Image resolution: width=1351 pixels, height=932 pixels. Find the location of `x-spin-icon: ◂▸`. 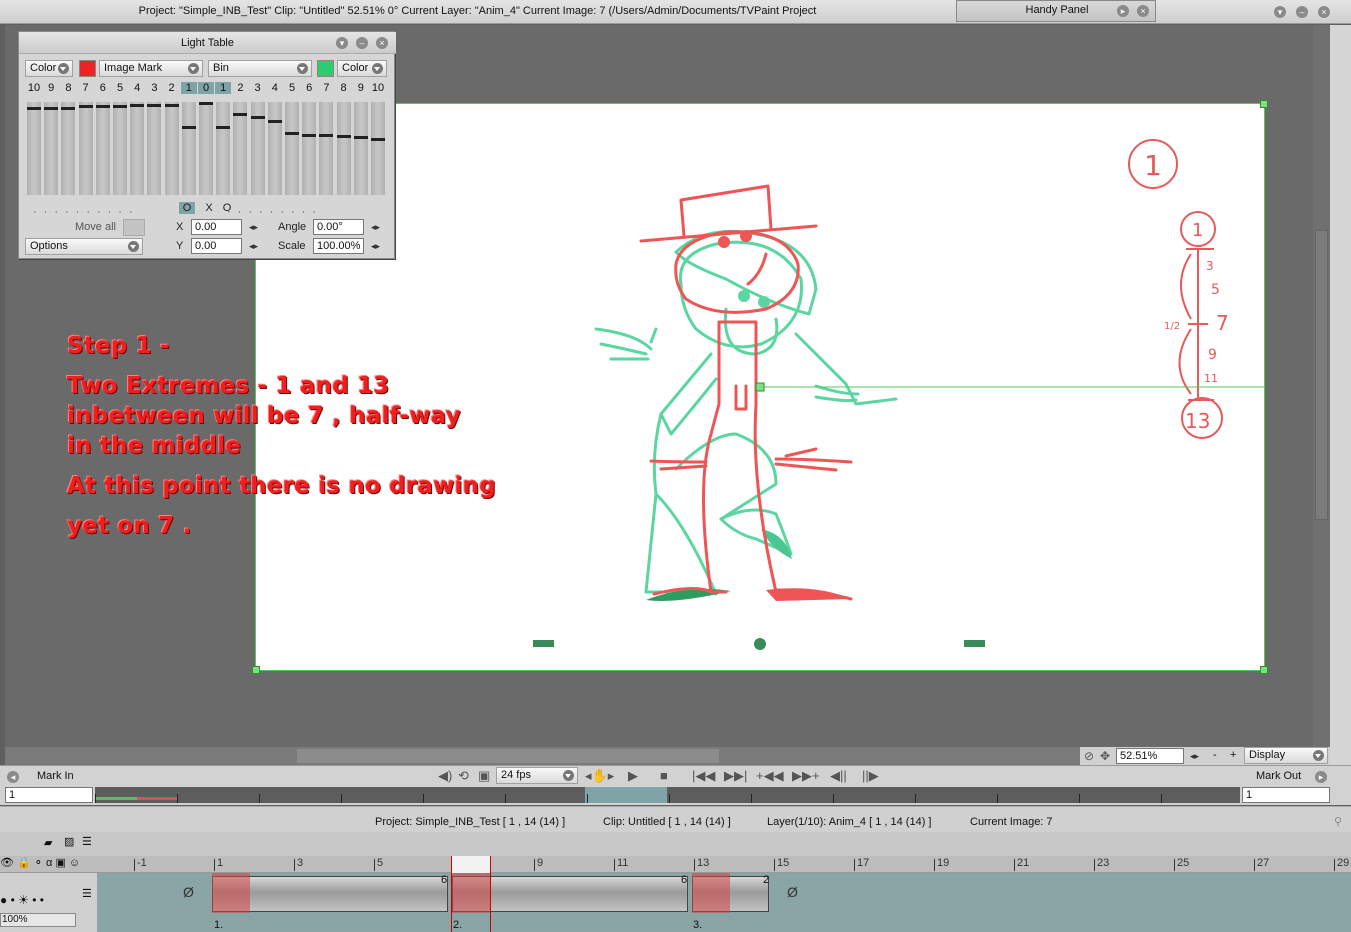

x-spin-icon: ◂▸ is located at coordinates (253, 227).